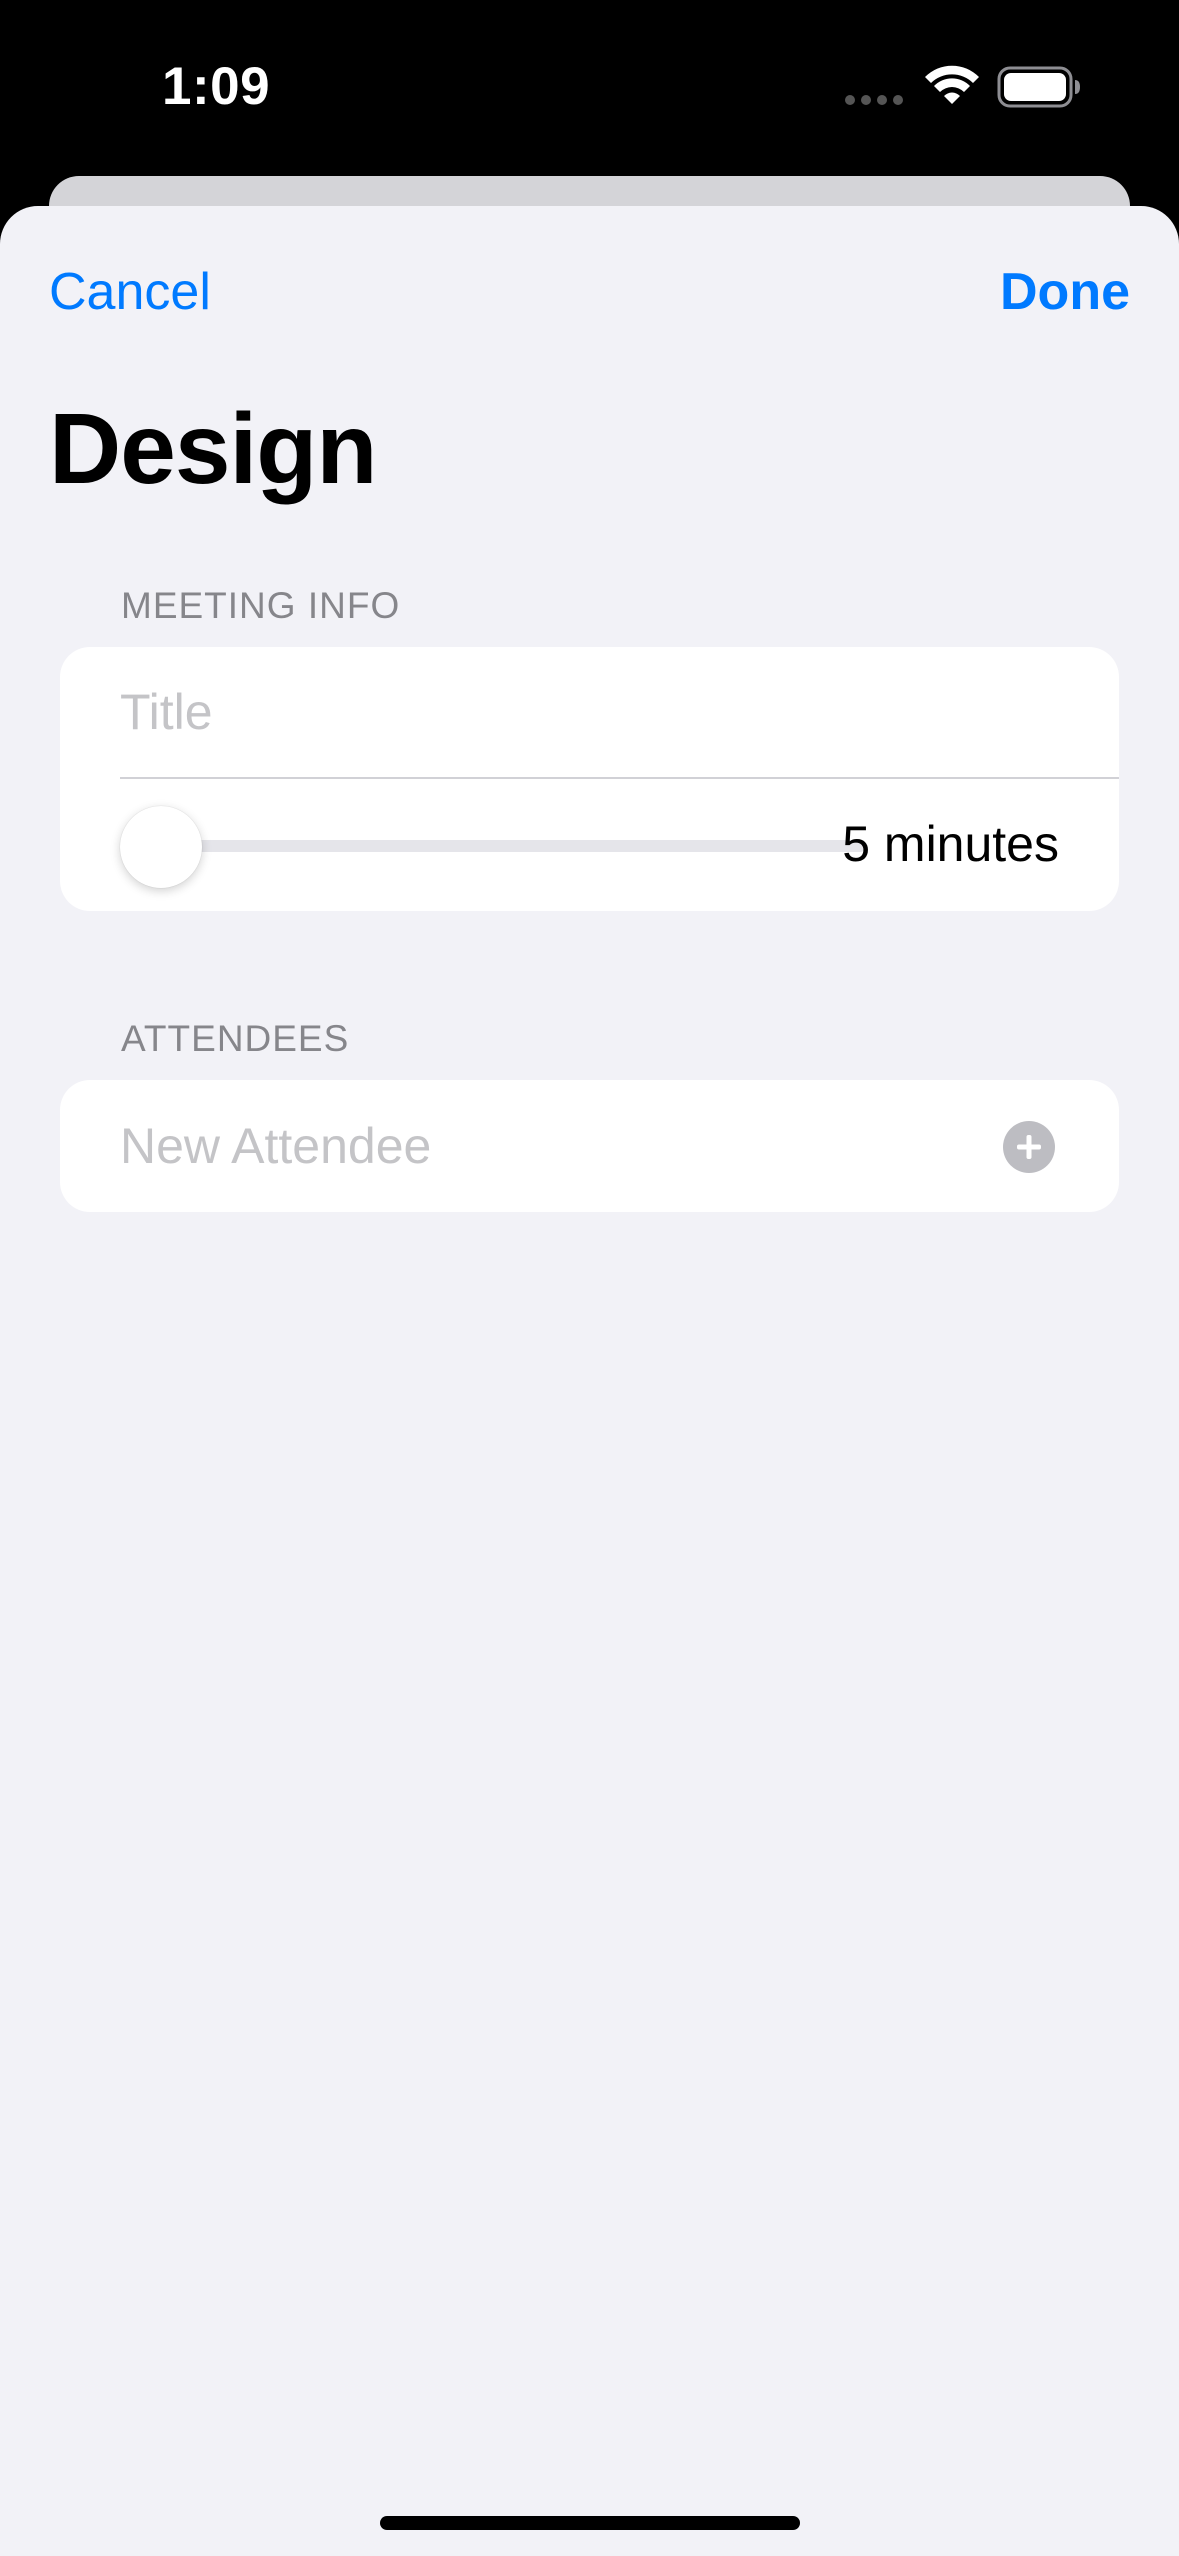 The width and height of the screenshot is (1179, 2556). What do you see at coordinates (619, 778) in the screenshot?
I see `row-divider` at bounding box center [619, 778].